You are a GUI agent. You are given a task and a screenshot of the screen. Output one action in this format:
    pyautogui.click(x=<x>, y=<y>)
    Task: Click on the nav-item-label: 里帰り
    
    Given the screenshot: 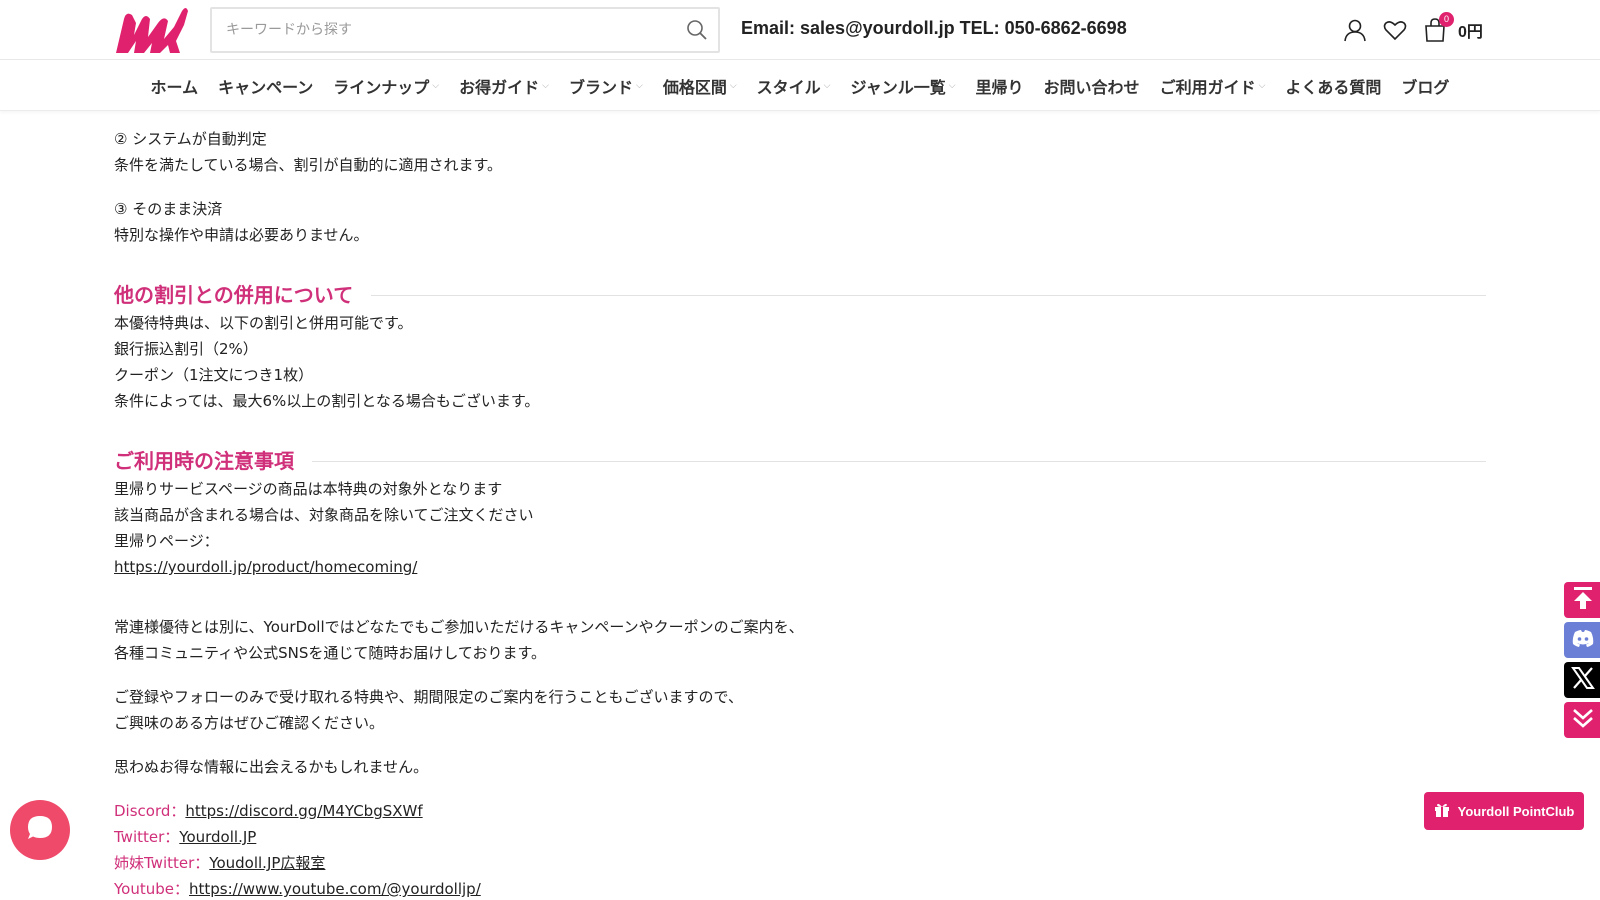 What is the action you would take?
    pyautogui.click(x=999, y=87)
    